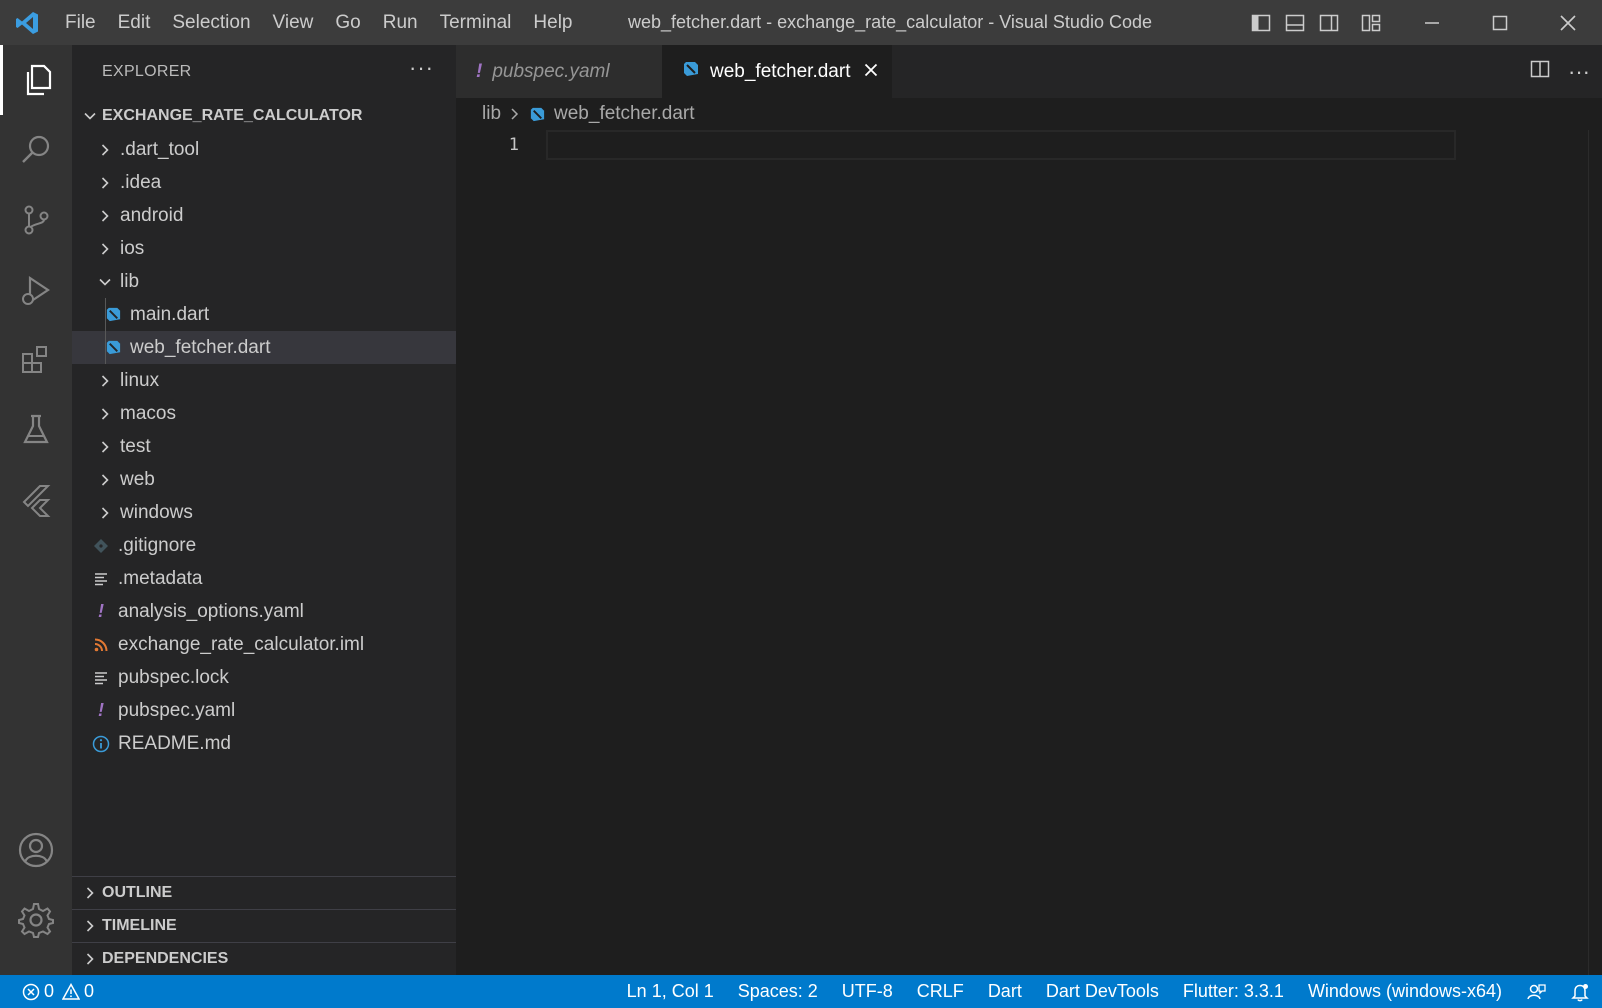  I want to click on cursor-position: Ln 1, Col 1, so click(670, 991).